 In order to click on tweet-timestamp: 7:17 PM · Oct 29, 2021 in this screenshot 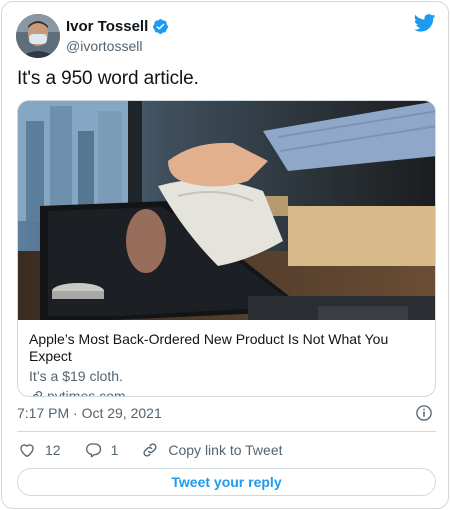, I will do `click(89, 413)`.